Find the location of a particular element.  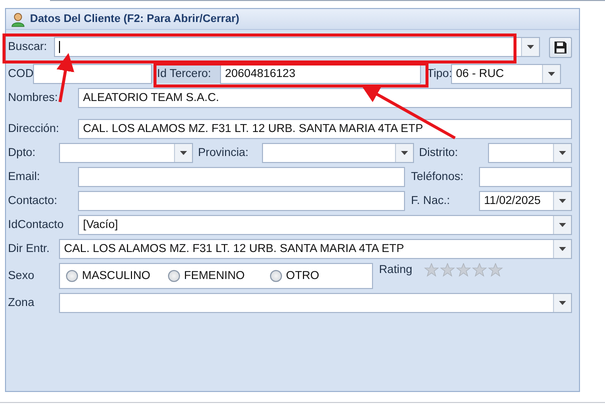

contact-id-dropdown: [Vacío] is located at coordinates (325, 225).